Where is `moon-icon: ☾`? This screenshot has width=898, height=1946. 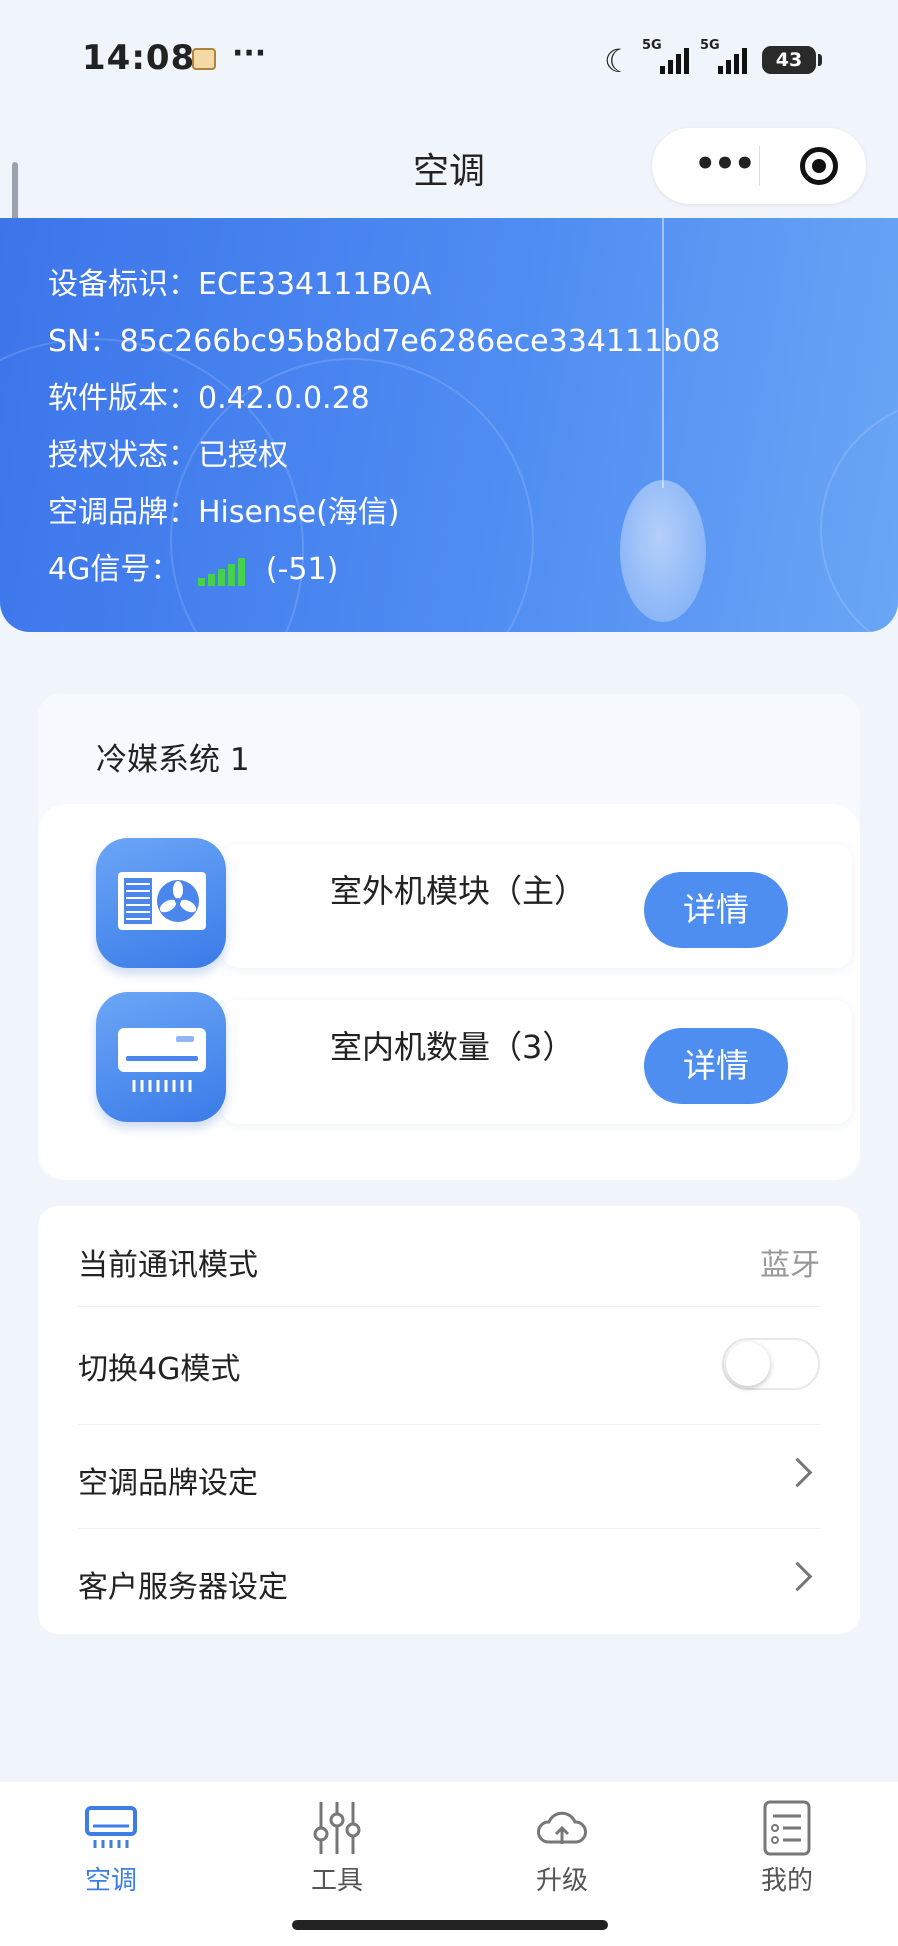
moon-icon: ☾ is located at coordinates (618, 61).